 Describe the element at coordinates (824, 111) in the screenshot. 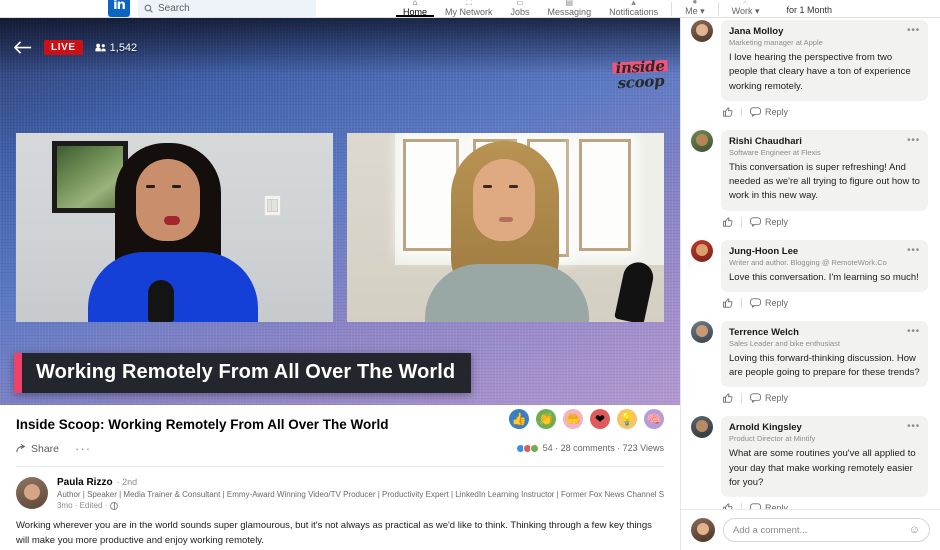

I see `comment-actions: Reply` at that location.